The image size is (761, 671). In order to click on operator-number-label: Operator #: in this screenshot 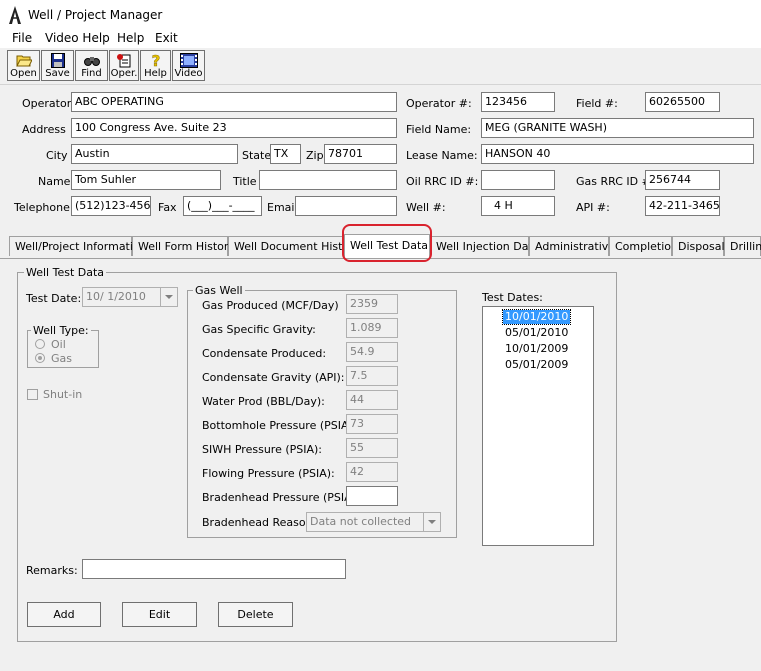, I will do `click(439, 103)`.